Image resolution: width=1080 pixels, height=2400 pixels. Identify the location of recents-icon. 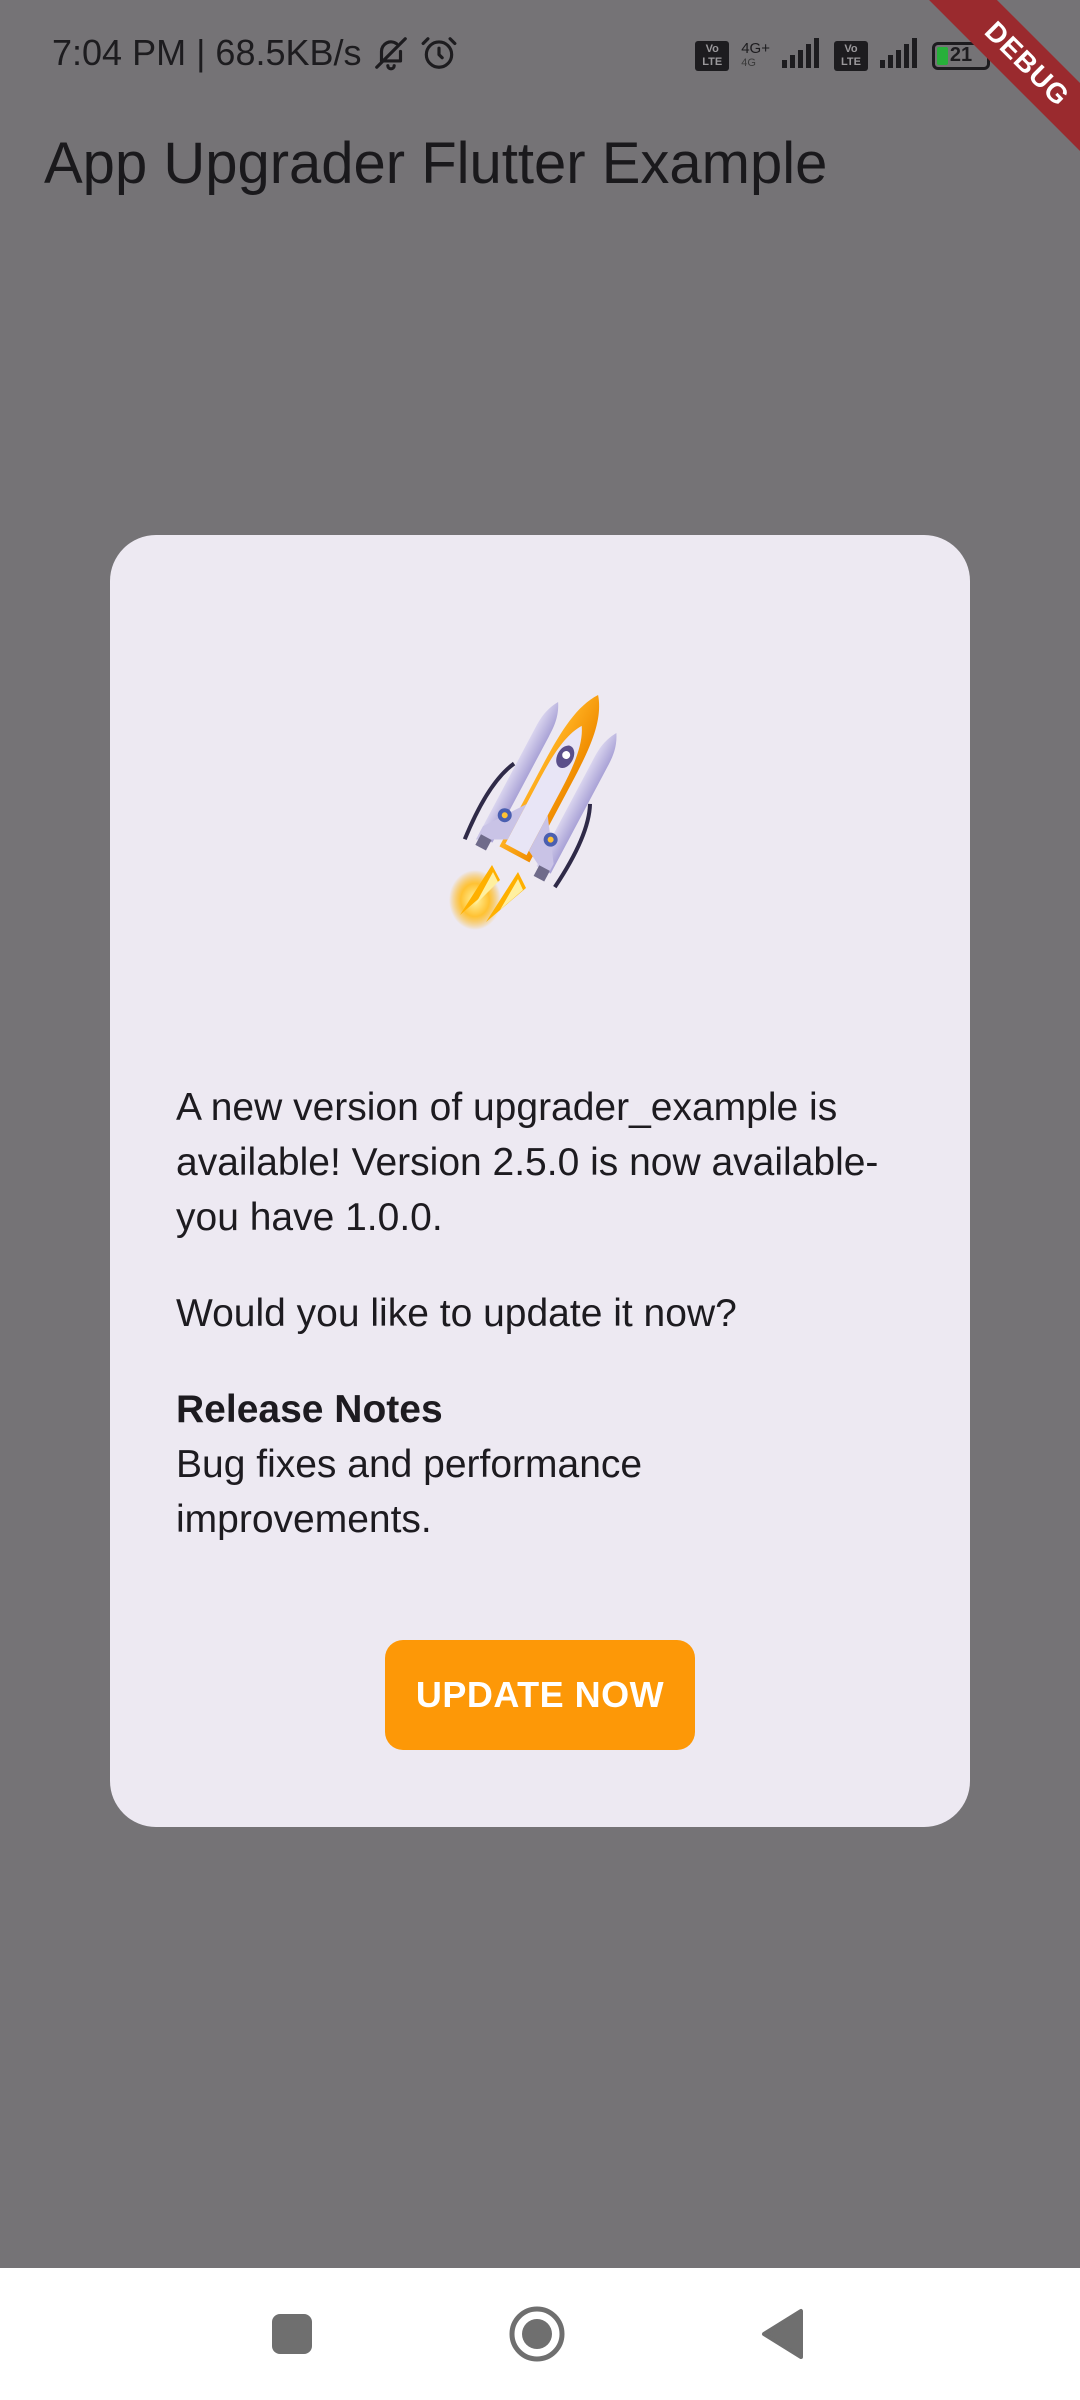
(292, 2334).